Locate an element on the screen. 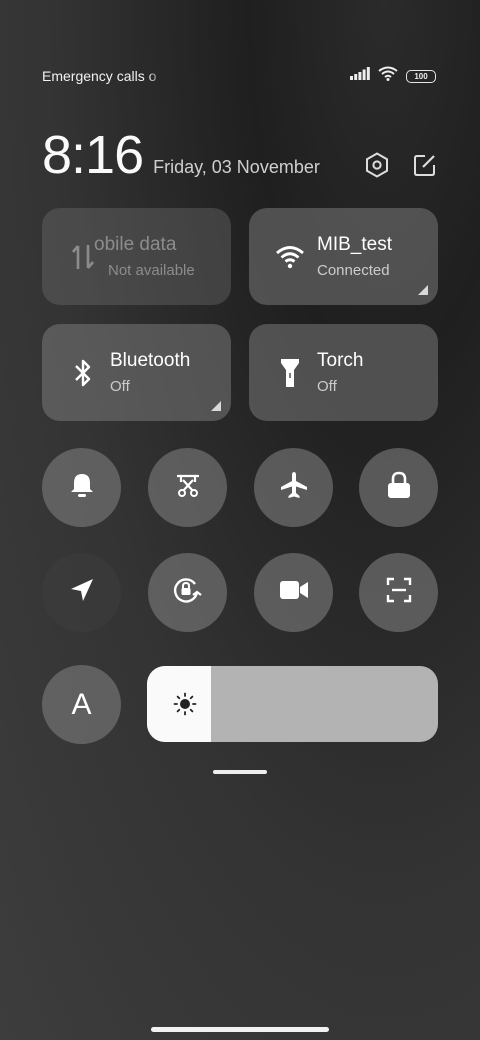 Image resolution: width=480 pixels, height=1040 pixels. lock-icon is located at coordinates (399, 487).